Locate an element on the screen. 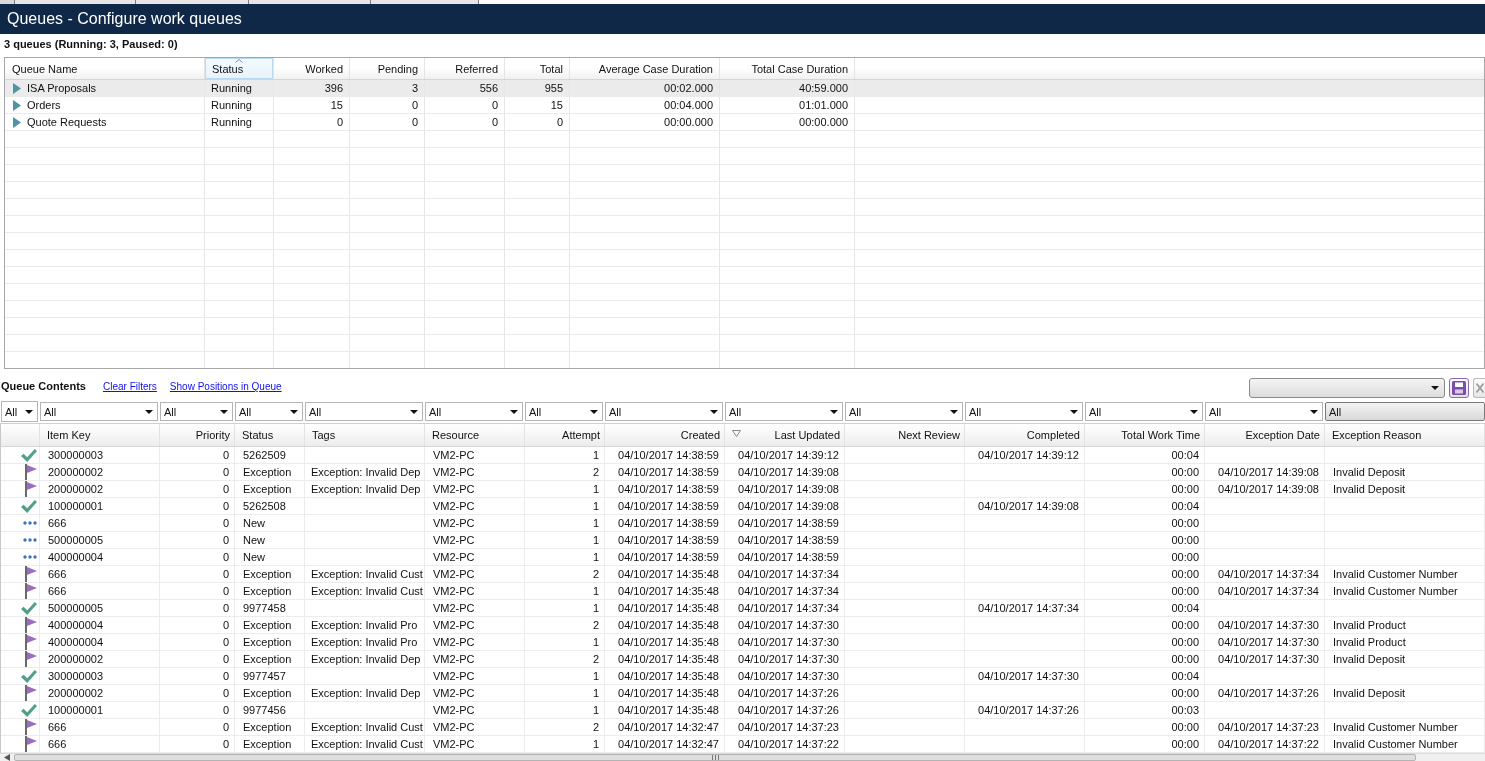 This screenshot has height=761, width=1485. table-cell: Invalid Deposit is located at coordinates (1405, 693).